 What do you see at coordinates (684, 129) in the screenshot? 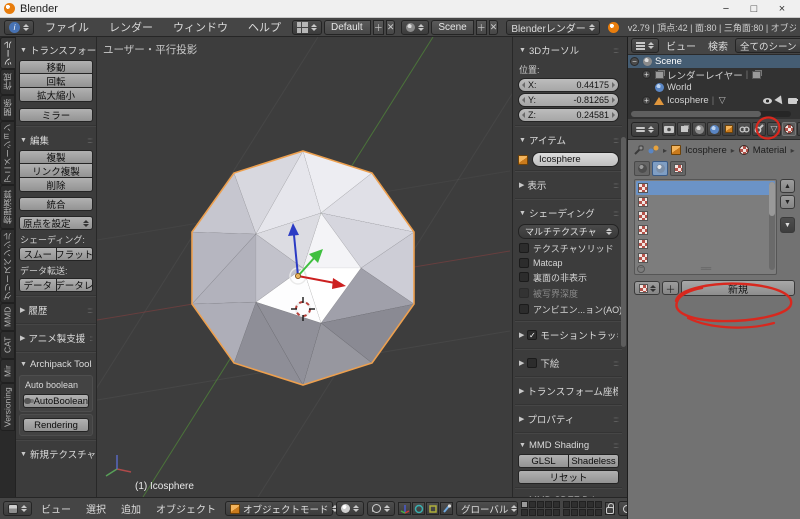
I see `tab-render-layers-icon` at bounding box center [684, 129].